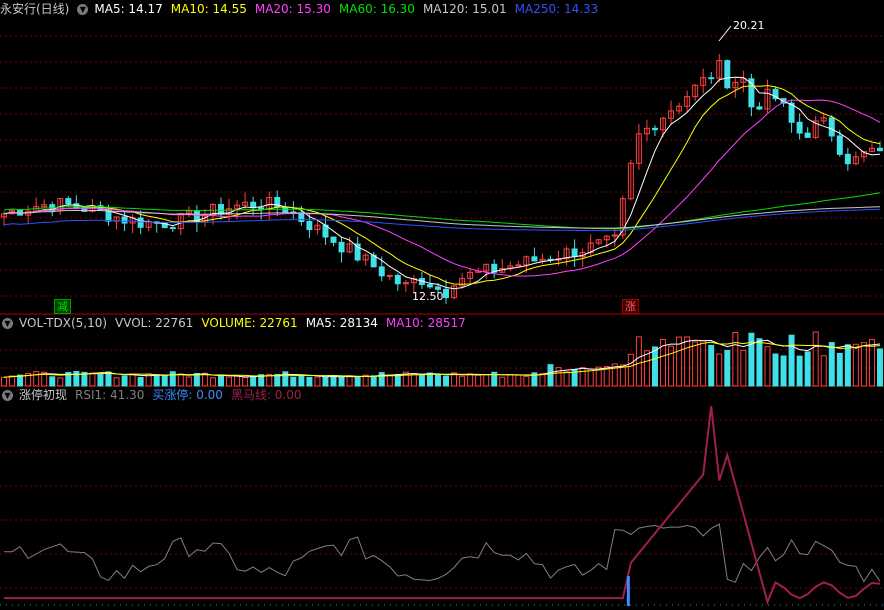 The height and width of the screenshot is (610, 884). Describe the element at coordinates (630, 306) in the screenshot. I see `zhang-badge: 涨` at that location.